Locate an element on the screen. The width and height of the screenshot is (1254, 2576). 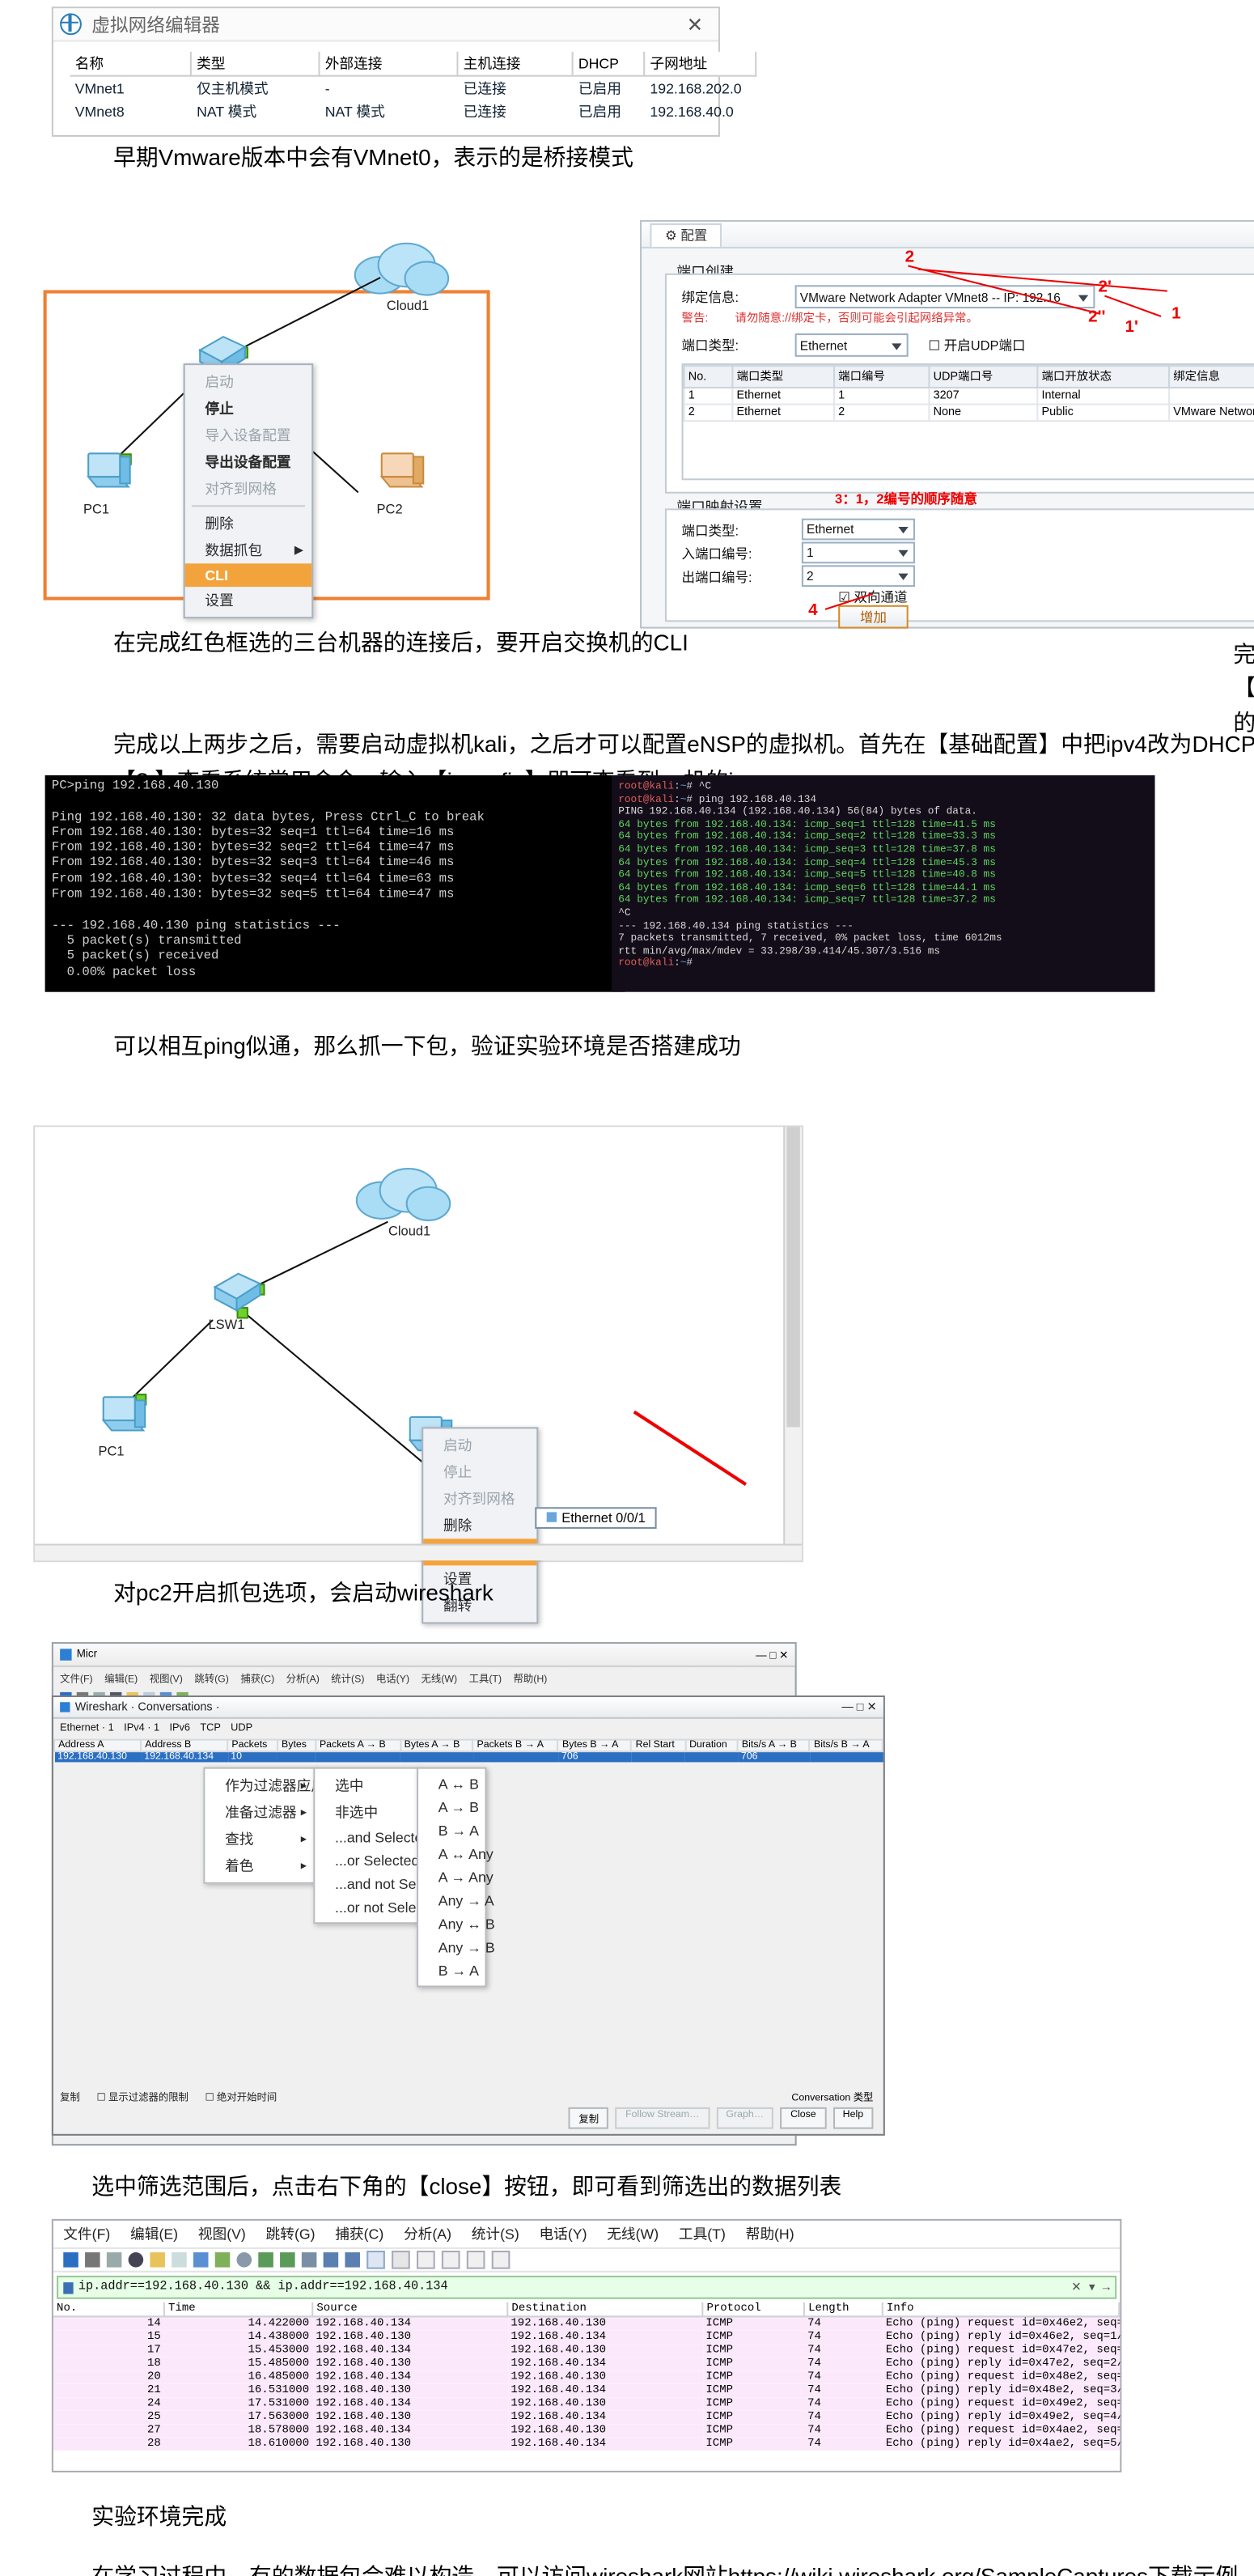
submenu-item-and-selected: ...and Selected is located at coordinates (372, 1837).